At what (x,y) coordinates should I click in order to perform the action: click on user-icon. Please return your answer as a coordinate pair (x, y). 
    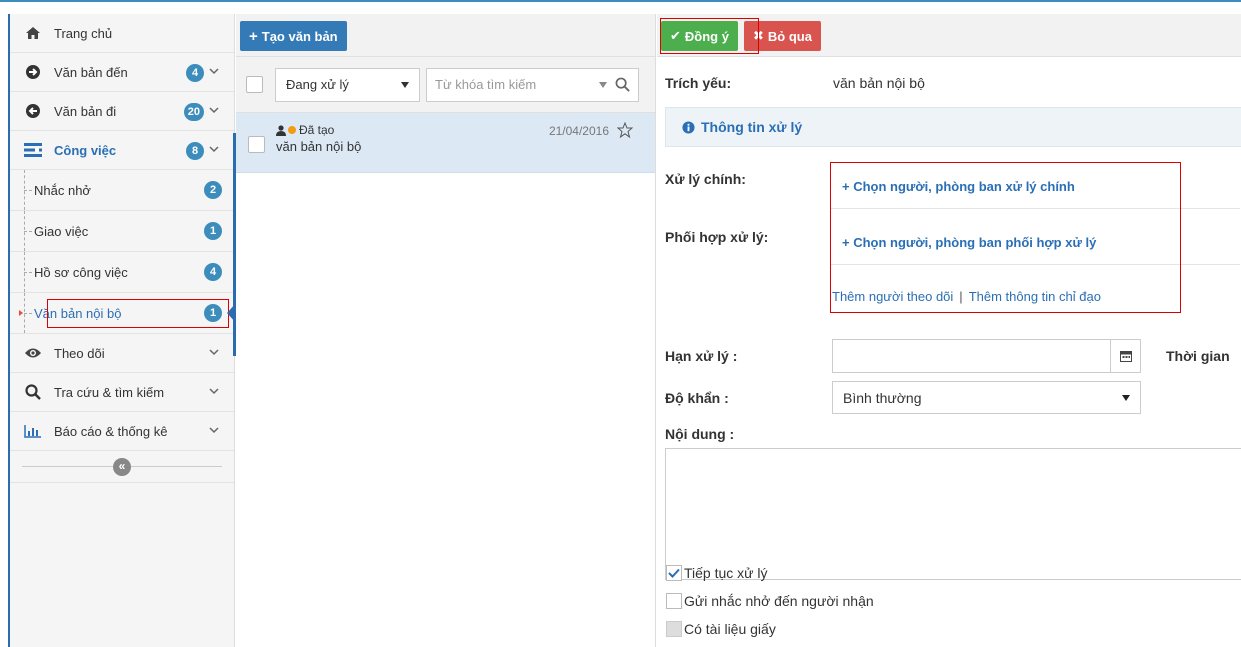
    Looking at the image, I should click on (281, 130).